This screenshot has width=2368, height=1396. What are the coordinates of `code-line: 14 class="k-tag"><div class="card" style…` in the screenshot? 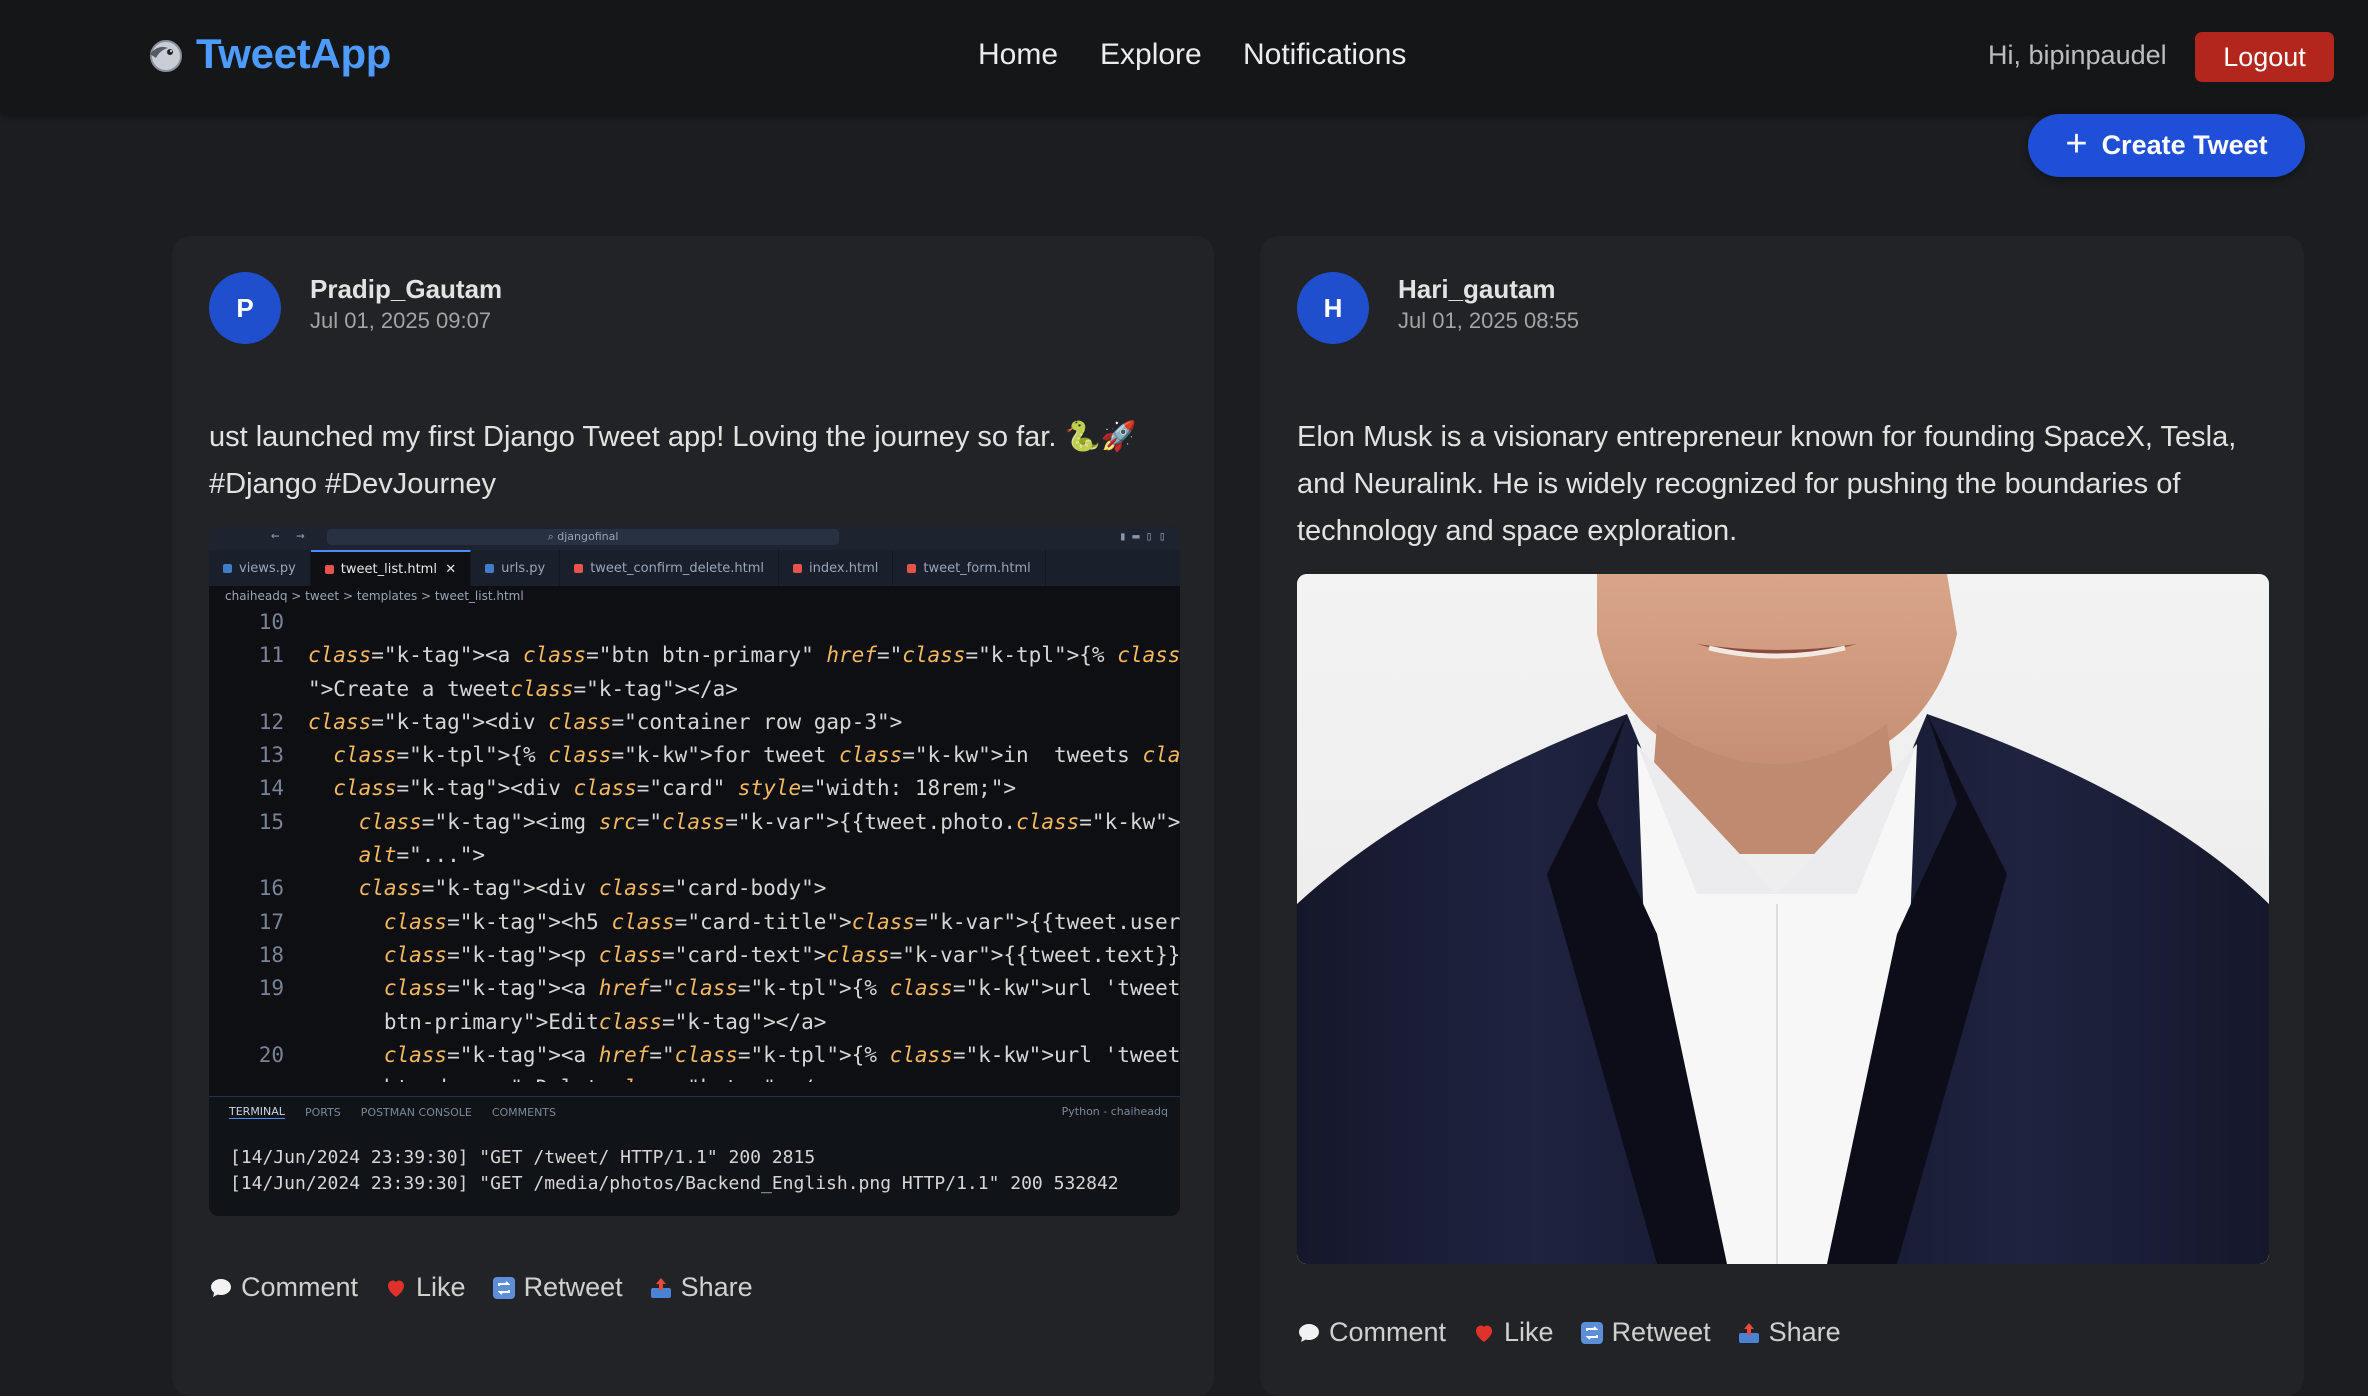 It's located at (694, 788).